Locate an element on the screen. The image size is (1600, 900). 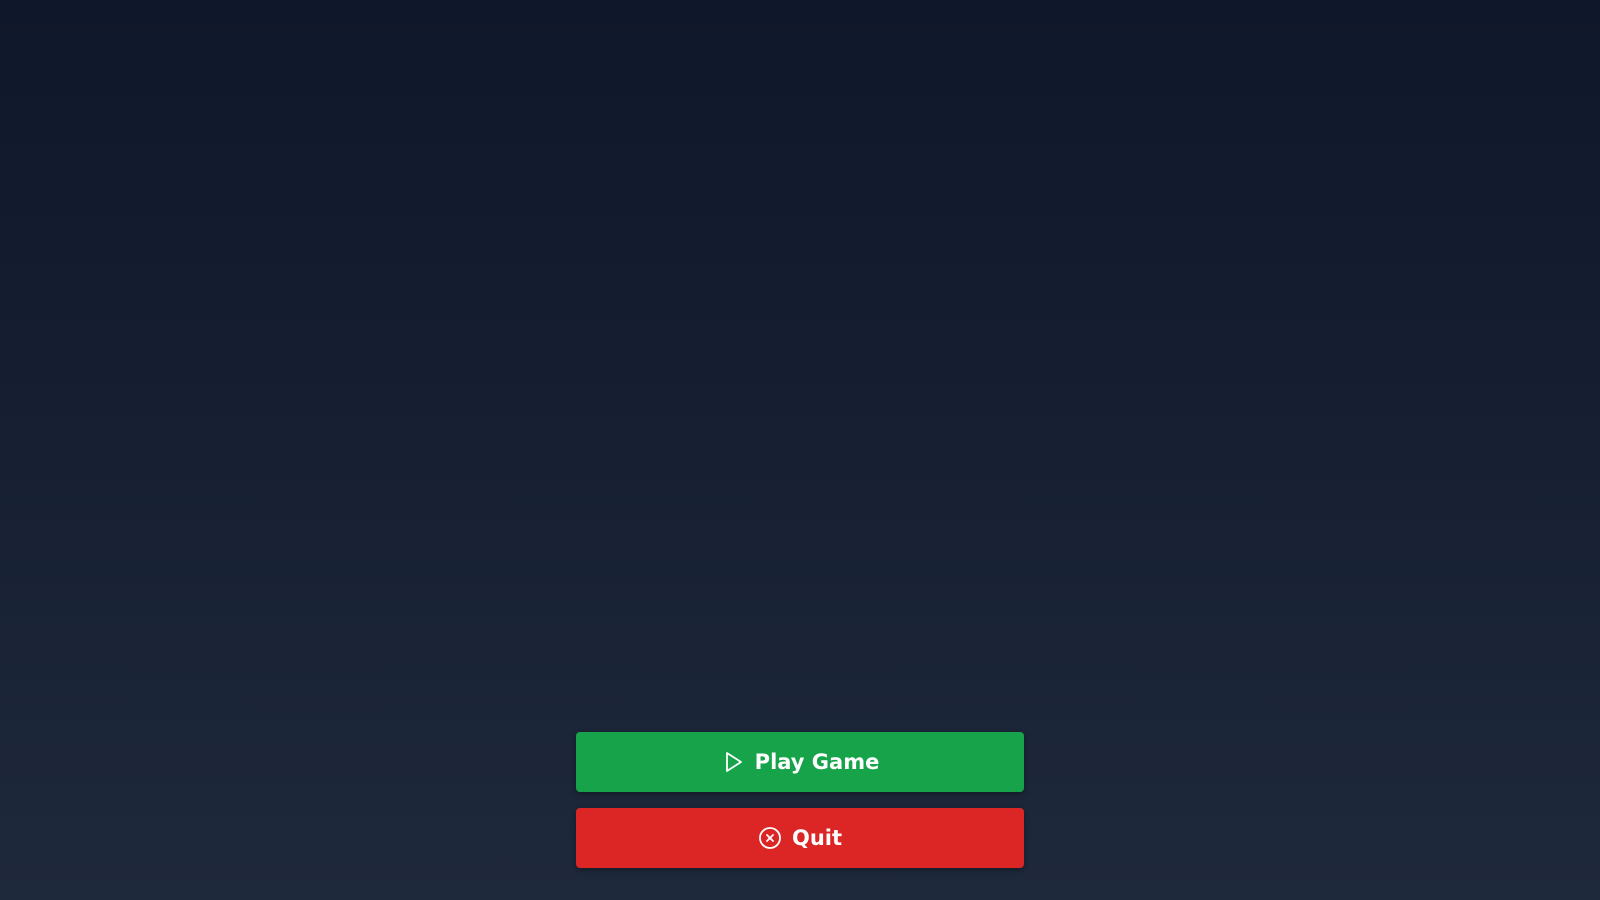
quit-label: Quit is located at coordinates (817, 838).